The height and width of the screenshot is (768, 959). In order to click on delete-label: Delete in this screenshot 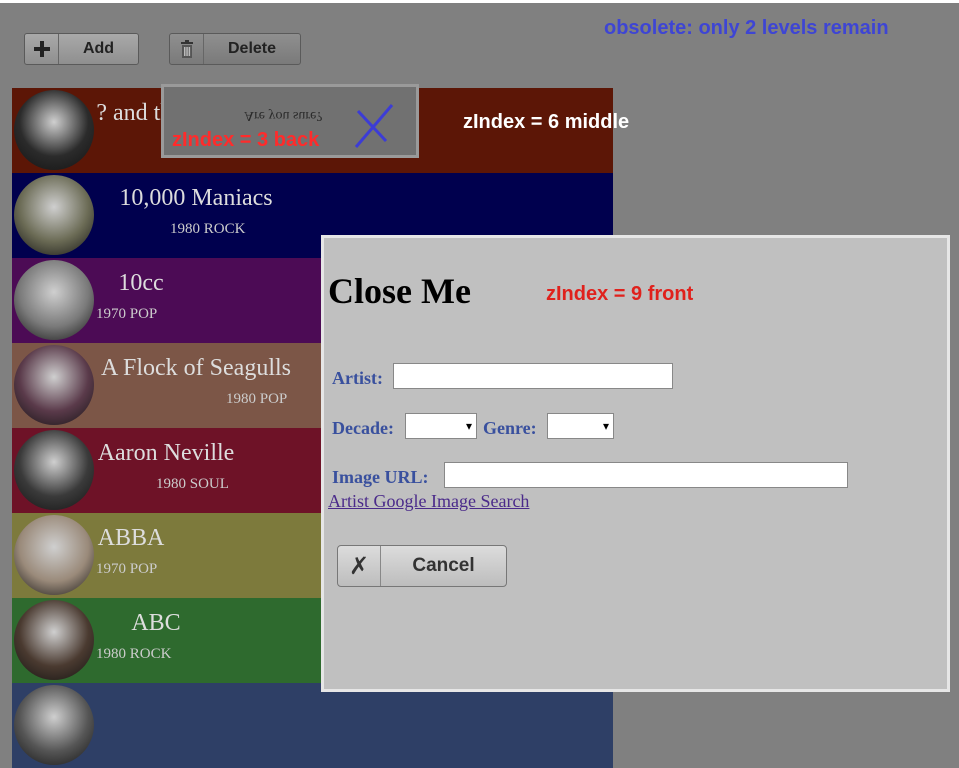, I will do `click(252, 48)`.